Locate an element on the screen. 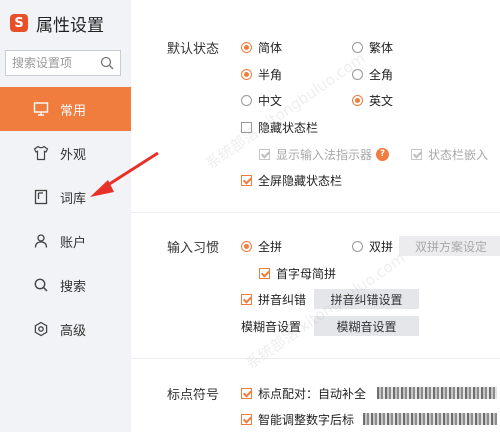  section-label-default-state: 默认状态 is located at coordinates (193, 49).